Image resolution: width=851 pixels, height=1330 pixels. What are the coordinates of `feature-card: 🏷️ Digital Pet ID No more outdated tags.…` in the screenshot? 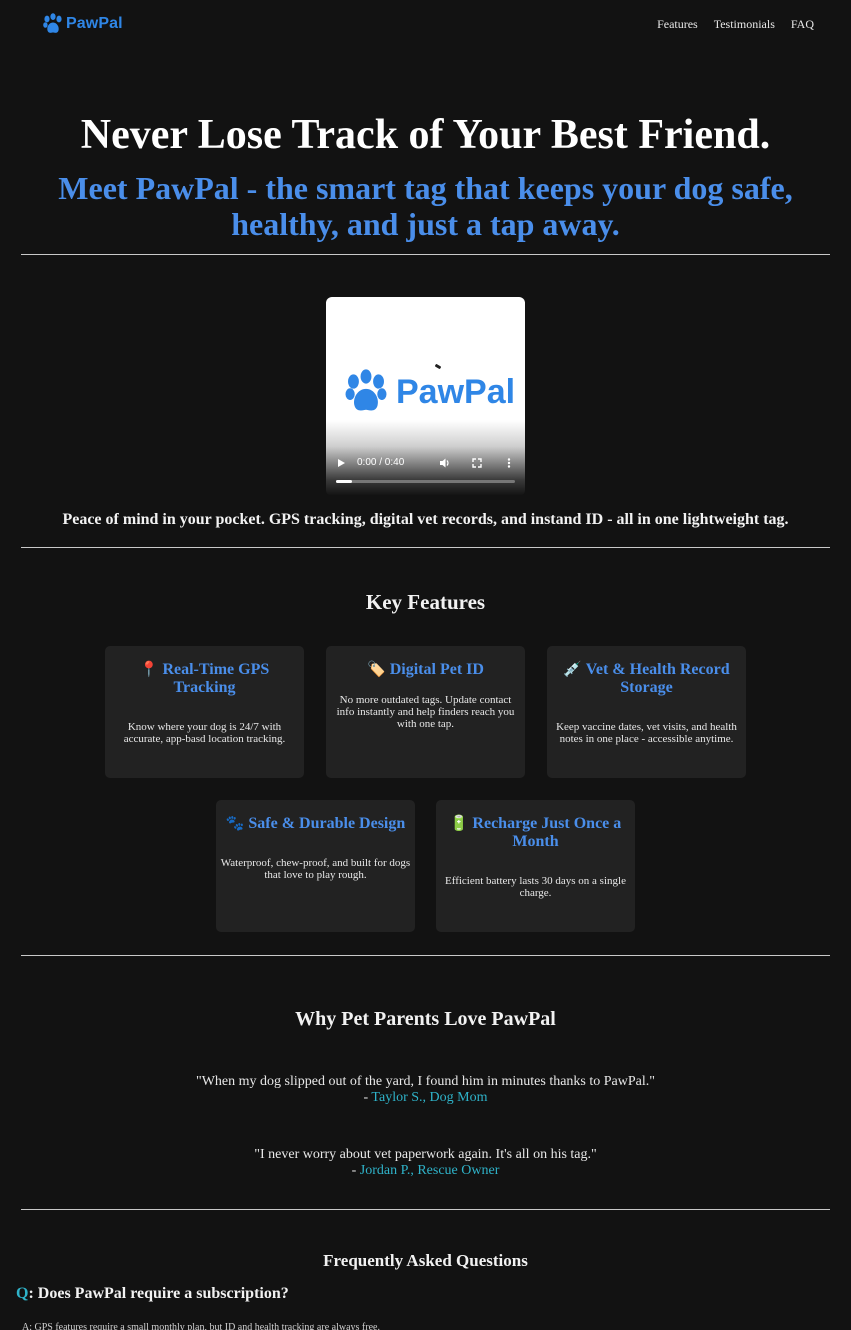 It's located at (425, 712).